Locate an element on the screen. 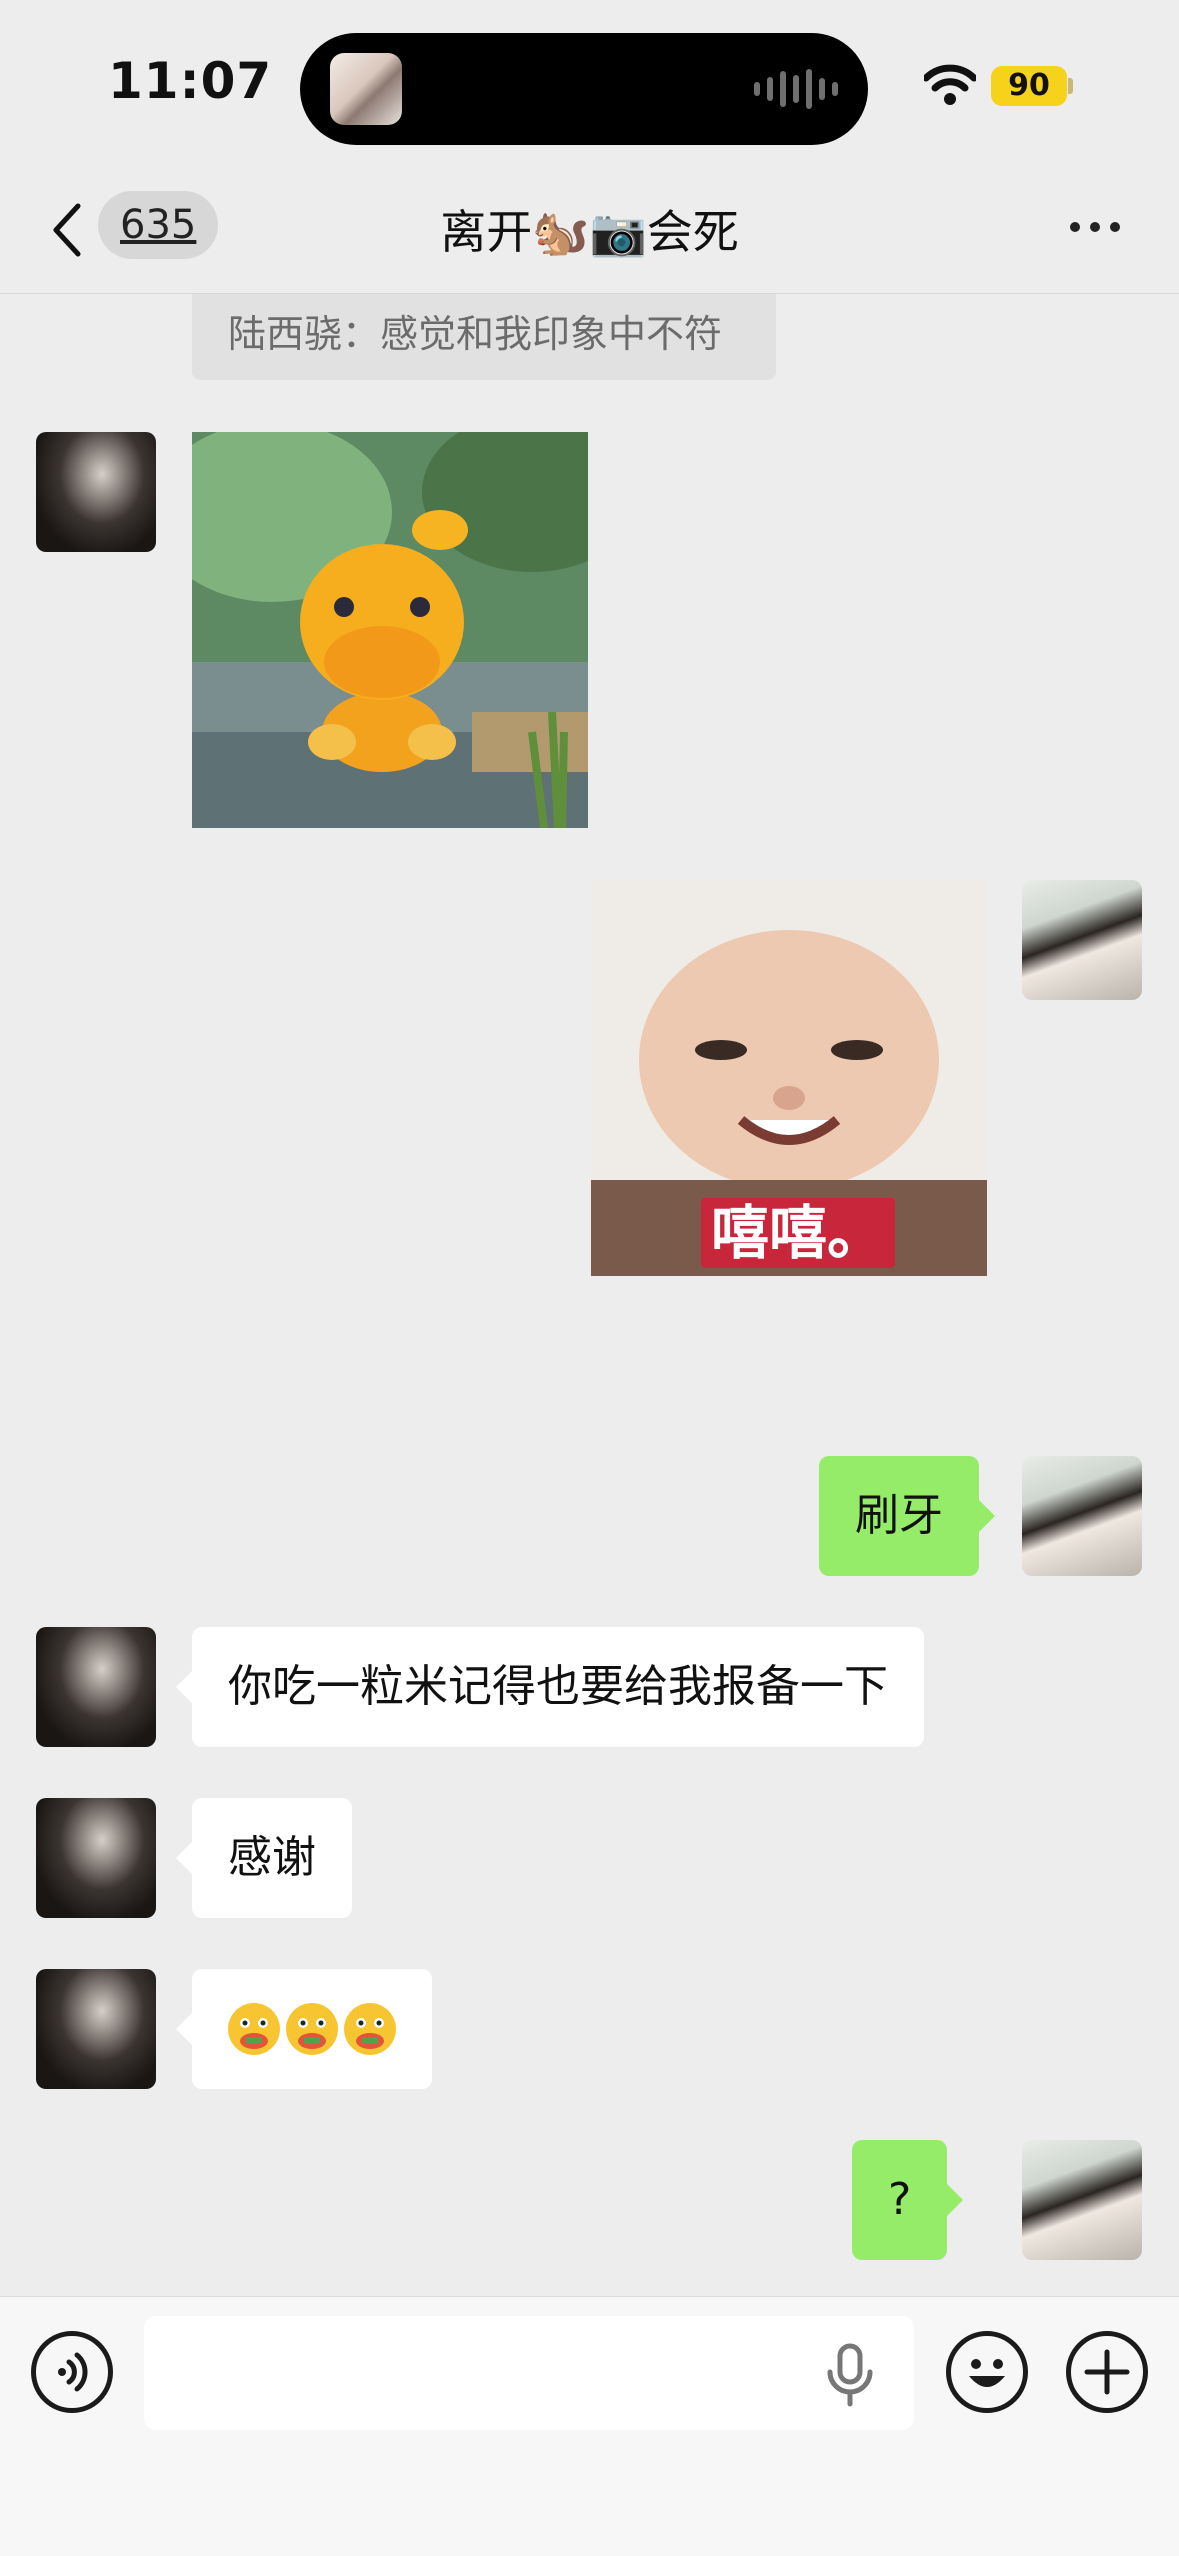 The image size is (1179, 2556). battery-indicator: 90 is located at coordinates (1029, 86).